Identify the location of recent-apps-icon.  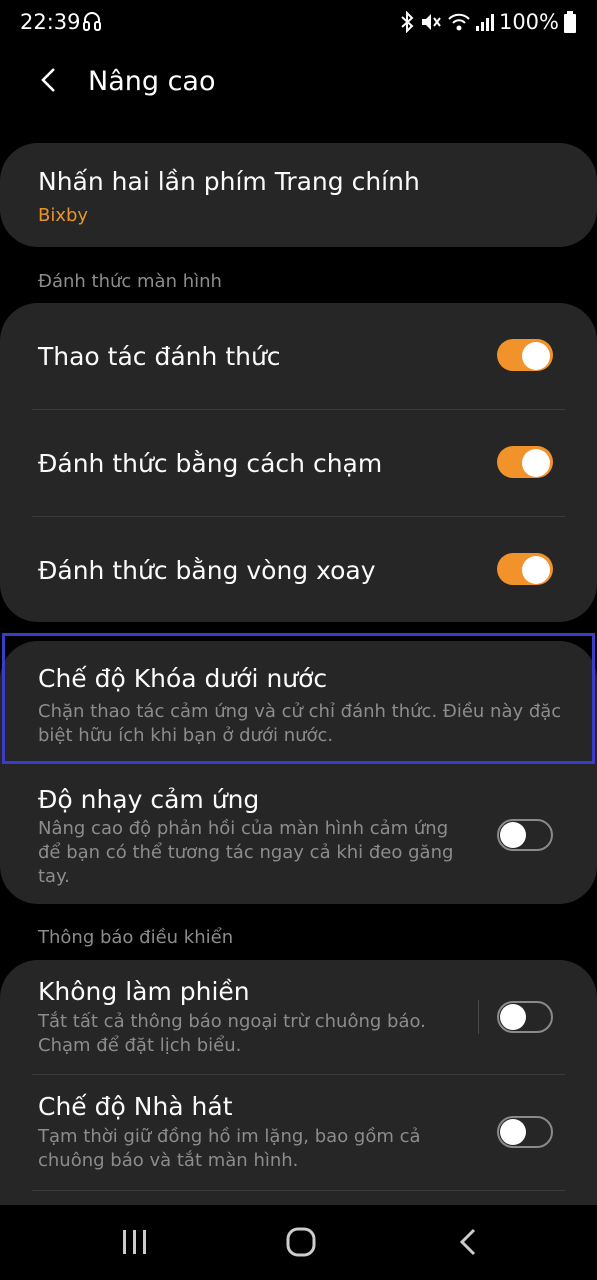
(135, 1244).